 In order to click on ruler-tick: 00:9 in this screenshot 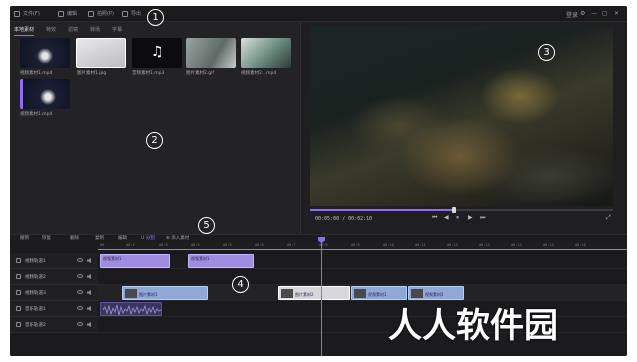, I will do `click(355, 245)`.